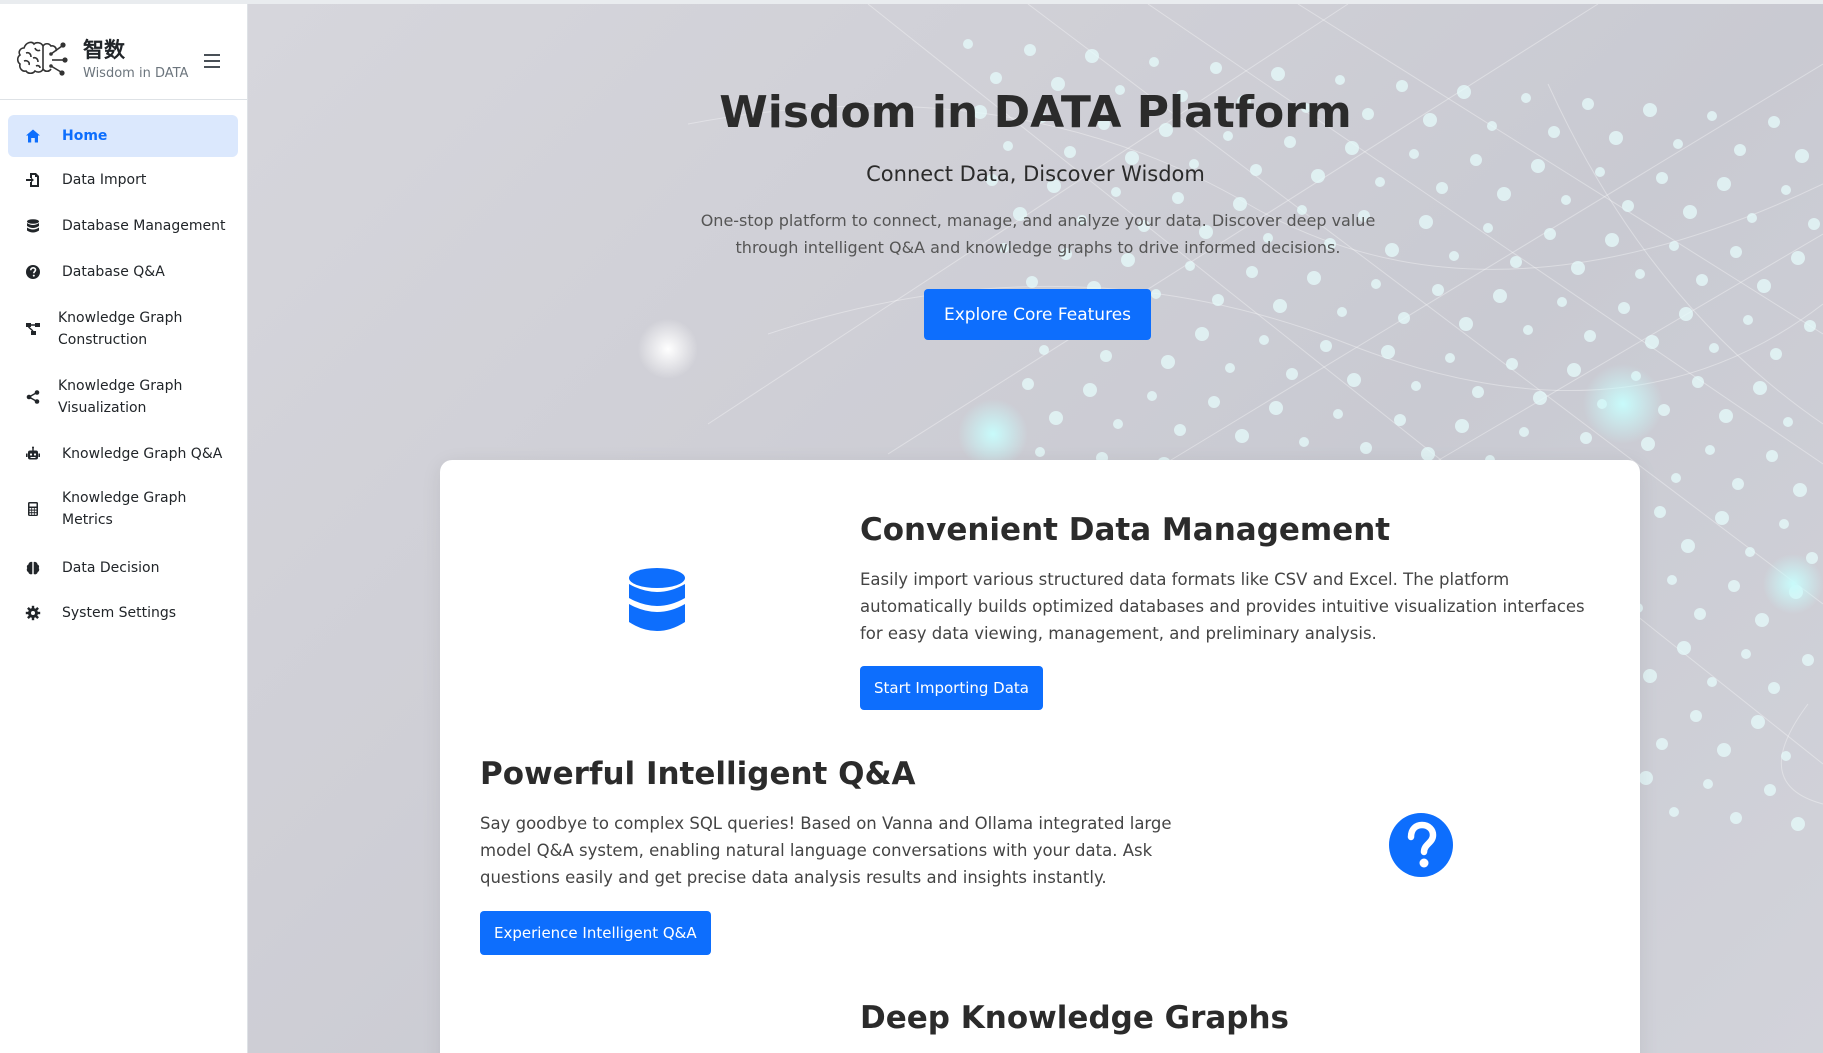 The width and height of the screenshot is (1823, 1053). What do you see at coordinates (103, 340) in the screenshot?
I see `sidebar-item-label: Construction` at bounding box center [103, 340].